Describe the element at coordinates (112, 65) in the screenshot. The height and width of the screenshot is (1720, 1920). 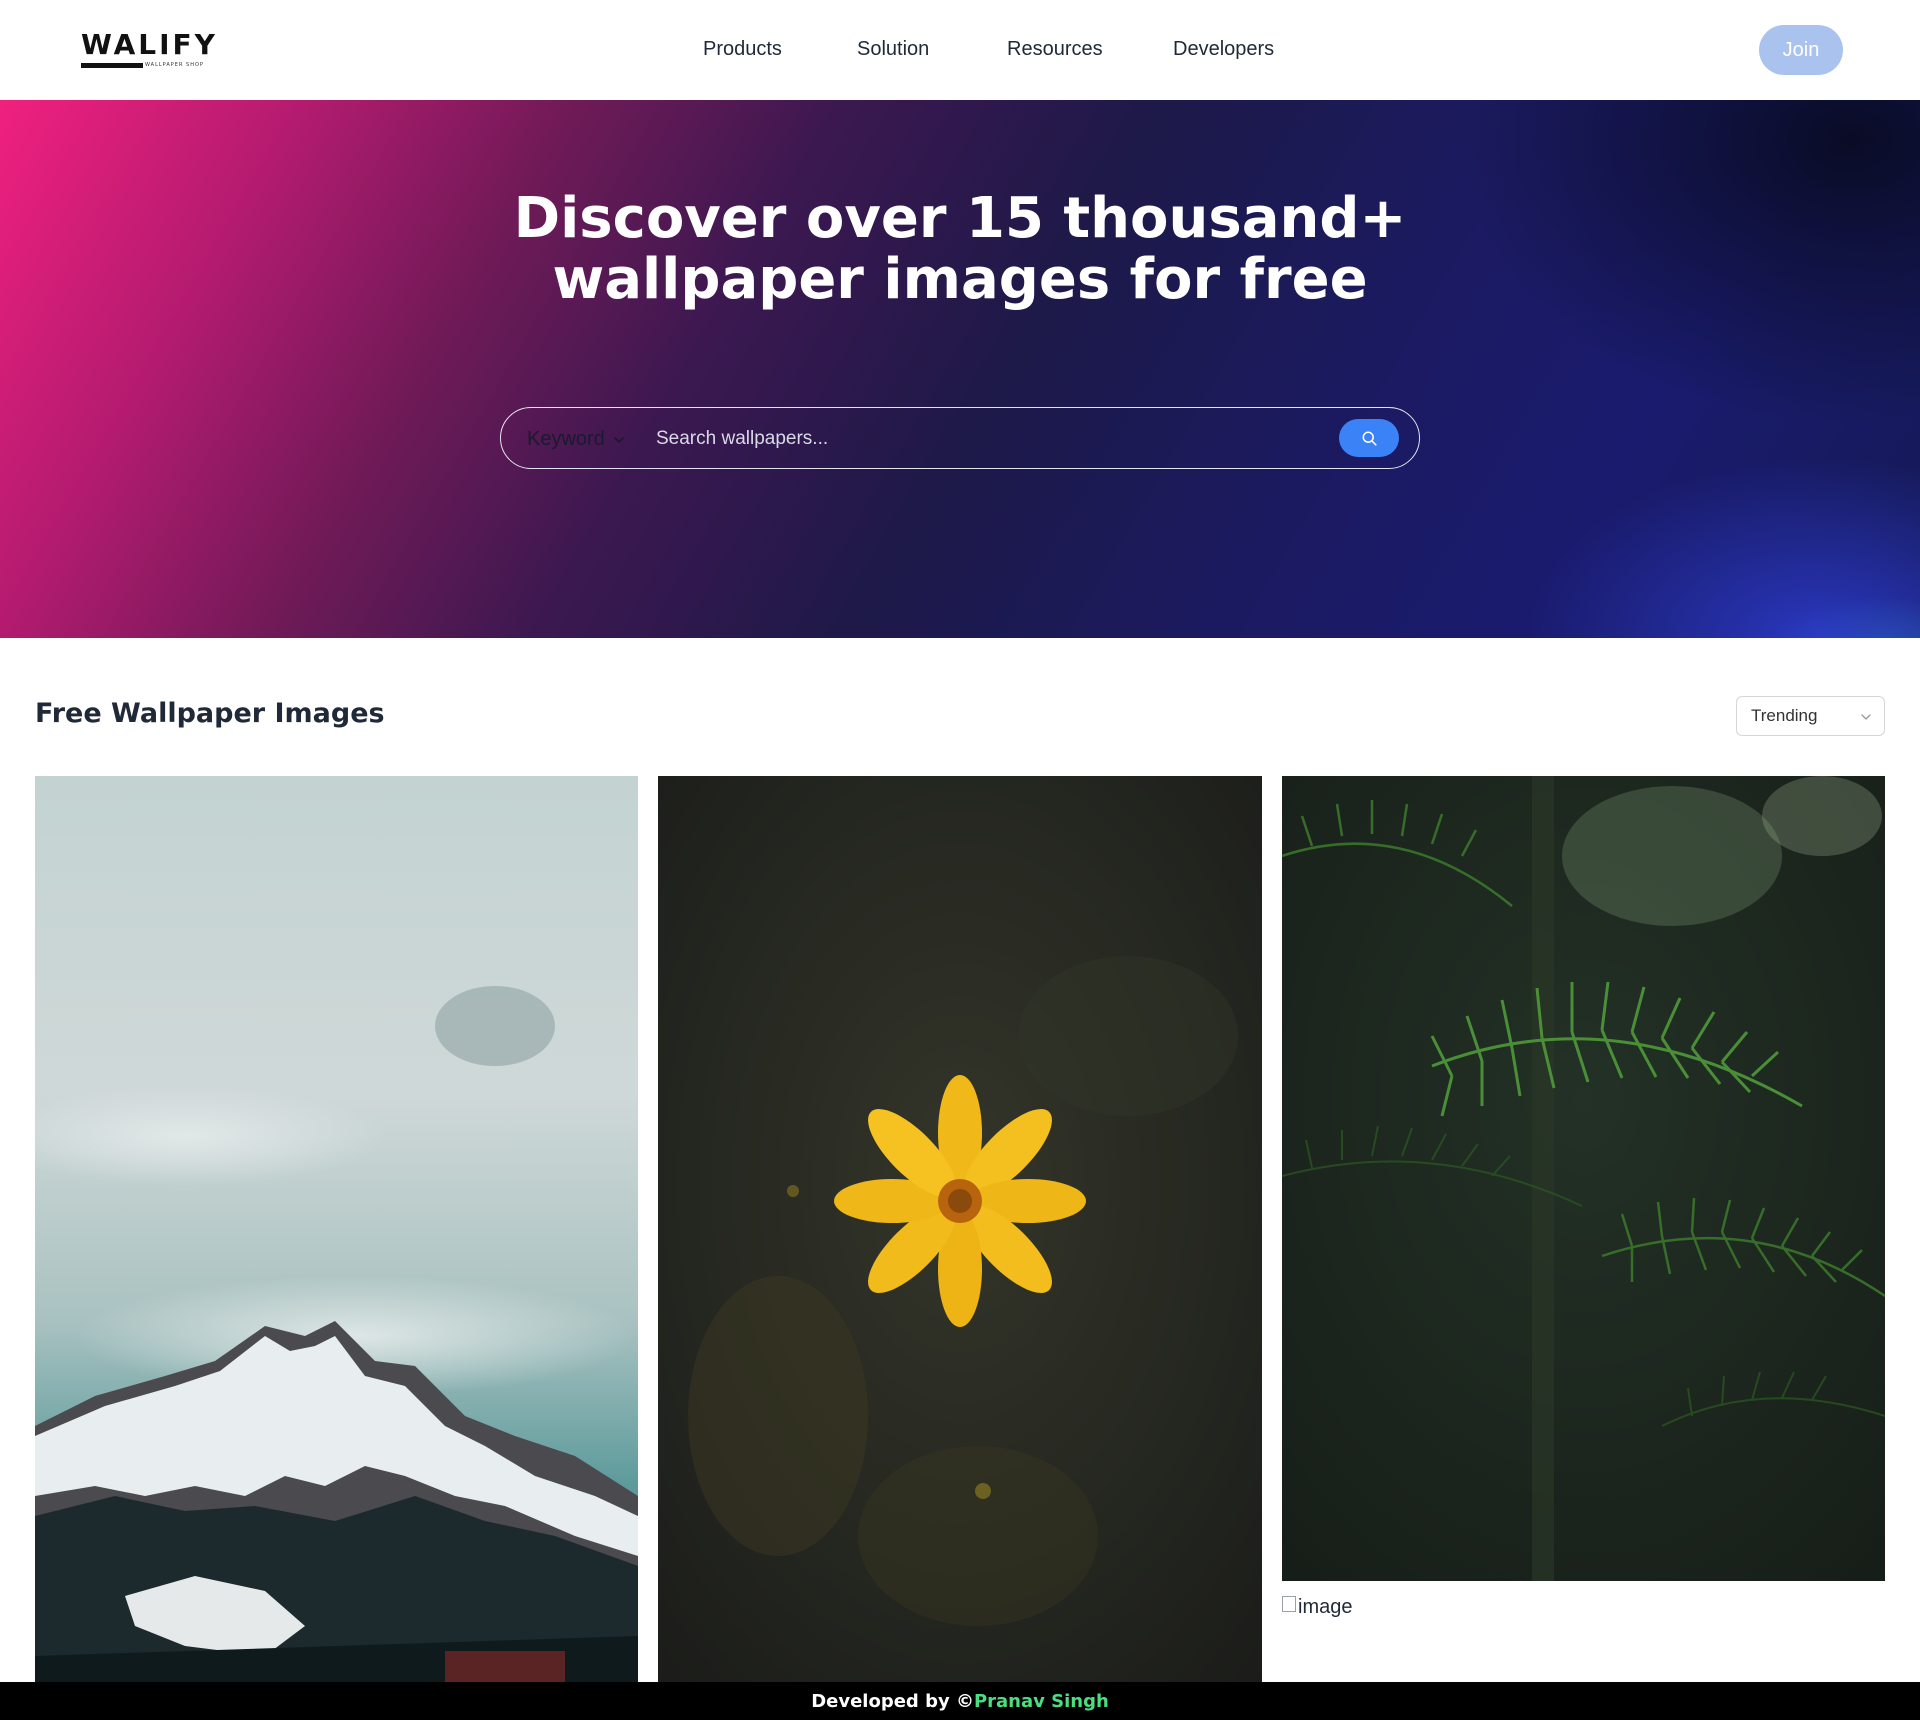
I see `logo-underline` at that location.